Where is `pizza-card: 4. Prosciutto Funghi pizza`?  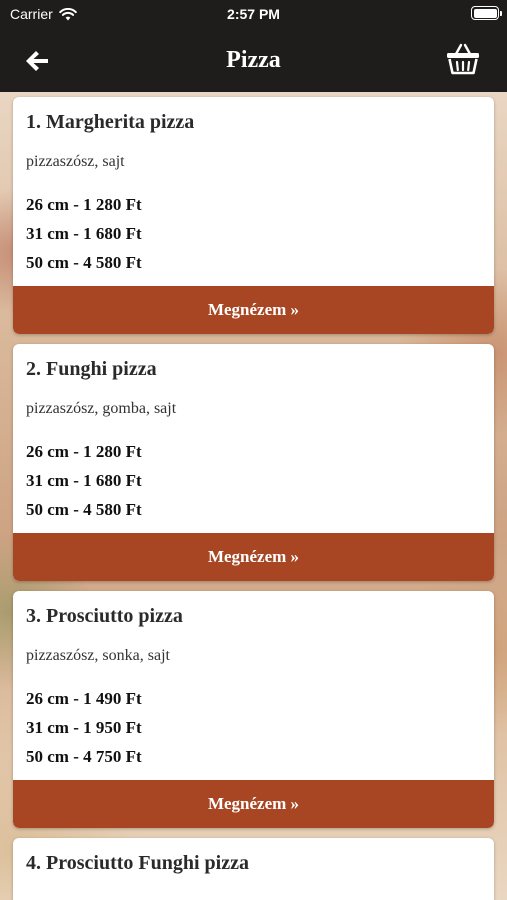 pizza-card: 4. Prosciutto Funghi pizza is located at coordinates (253, 869).